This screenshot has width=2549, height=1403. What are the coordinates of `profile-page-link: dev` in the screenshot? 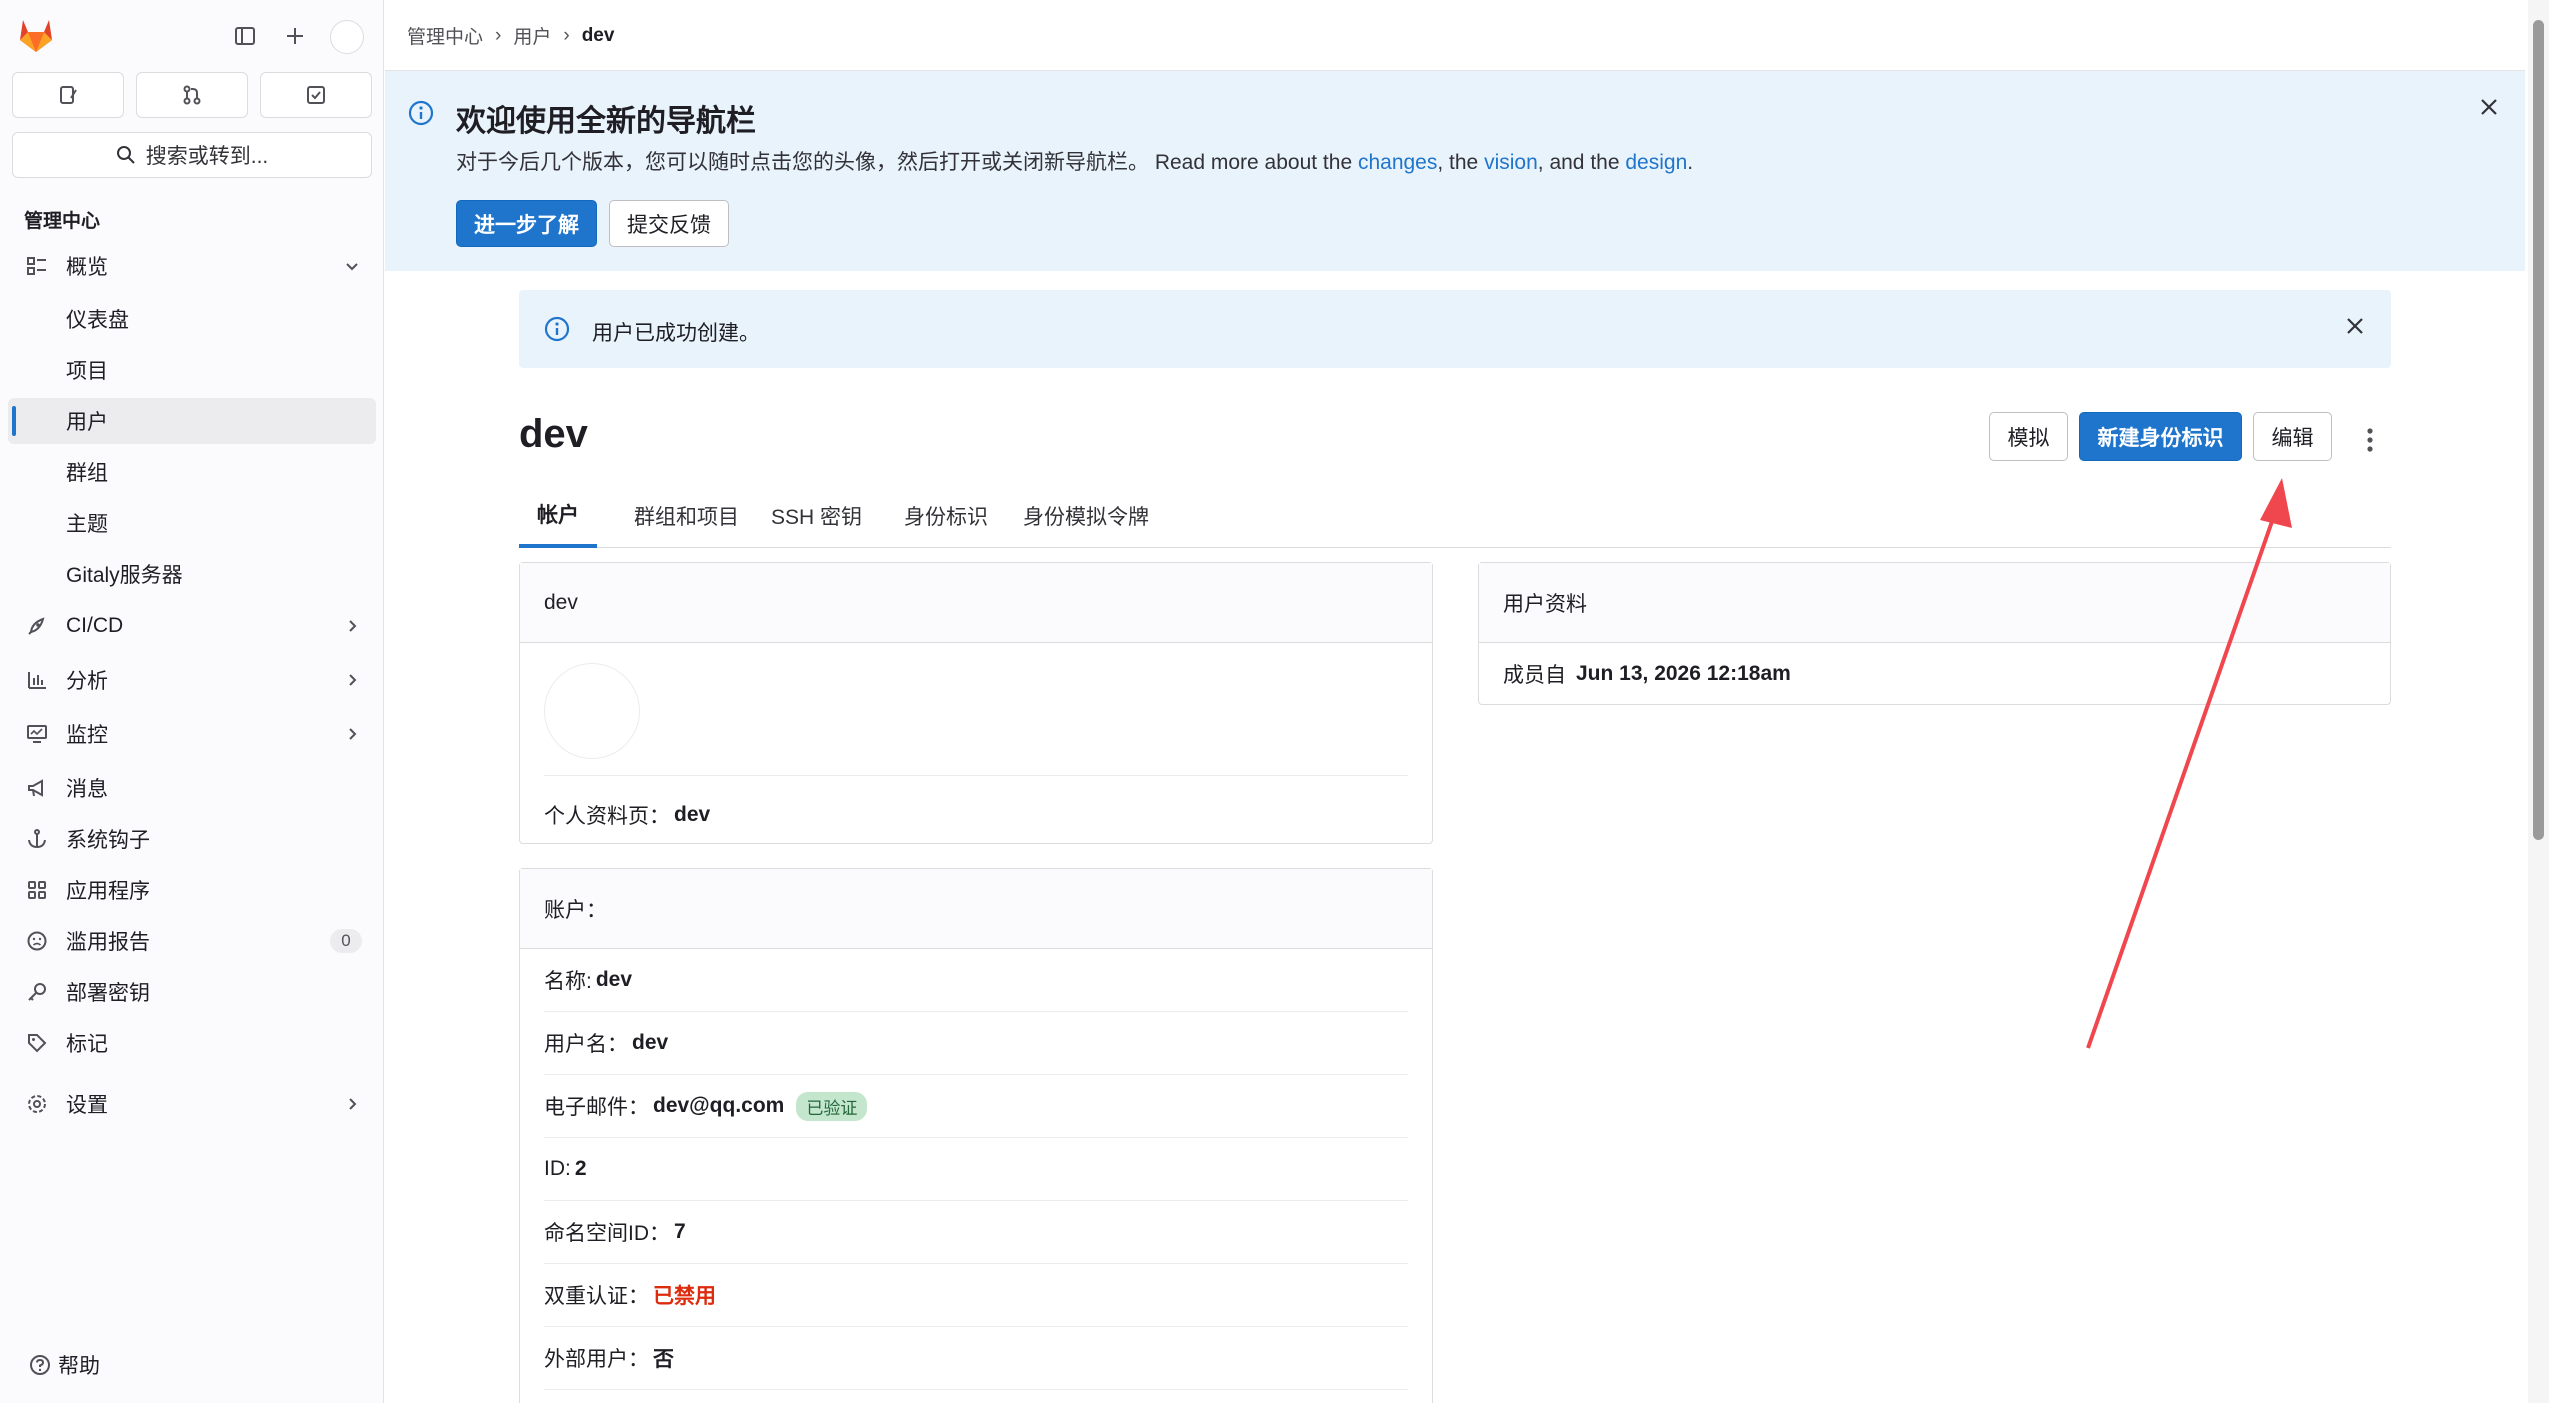 It's located at (692, 815).